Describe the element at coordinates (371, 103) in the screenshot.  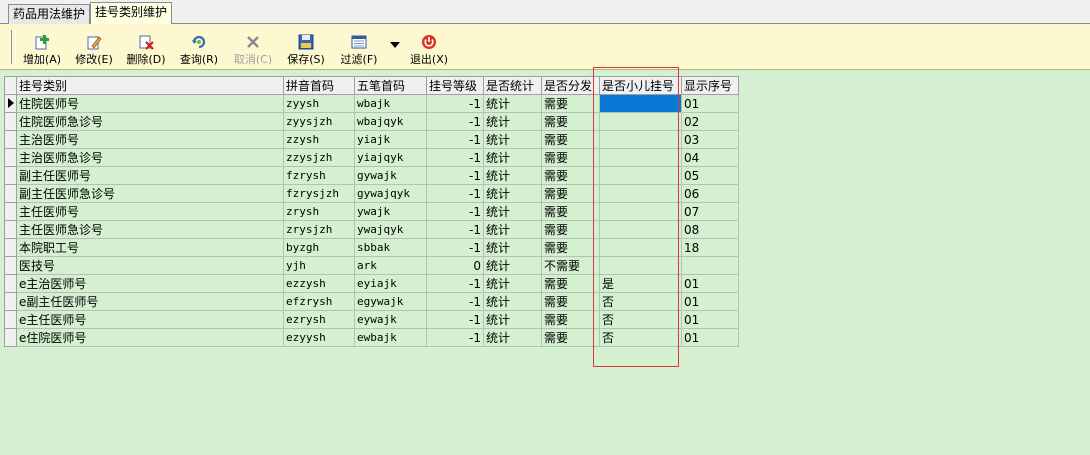
I see `table-row: 住院医师号 zyysh wbajk -1 统计 需要 01` at that location.